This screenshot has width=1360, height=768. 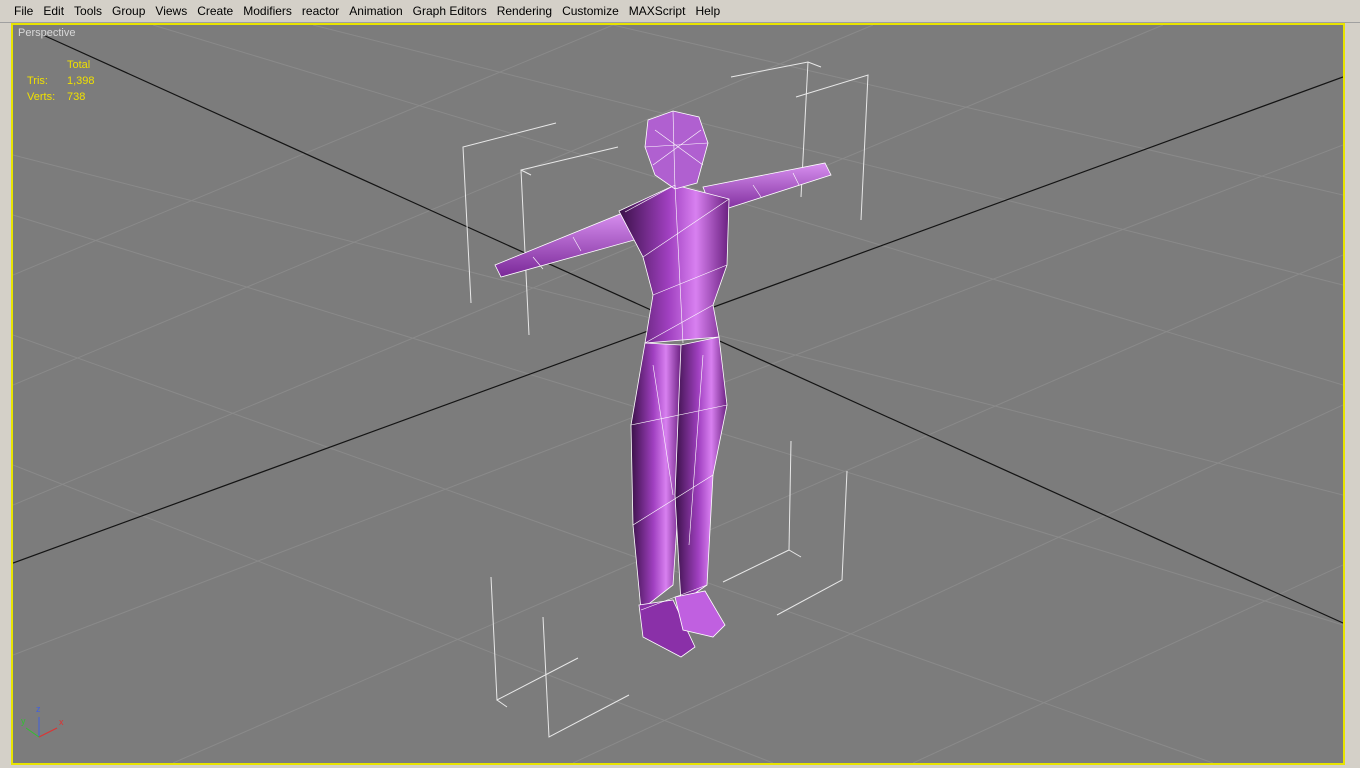 What do you see at coordinates (450, 11) in the screenshot?
I see `menu-graph-editors: Graph Editors` at bounding box center [450, 11].